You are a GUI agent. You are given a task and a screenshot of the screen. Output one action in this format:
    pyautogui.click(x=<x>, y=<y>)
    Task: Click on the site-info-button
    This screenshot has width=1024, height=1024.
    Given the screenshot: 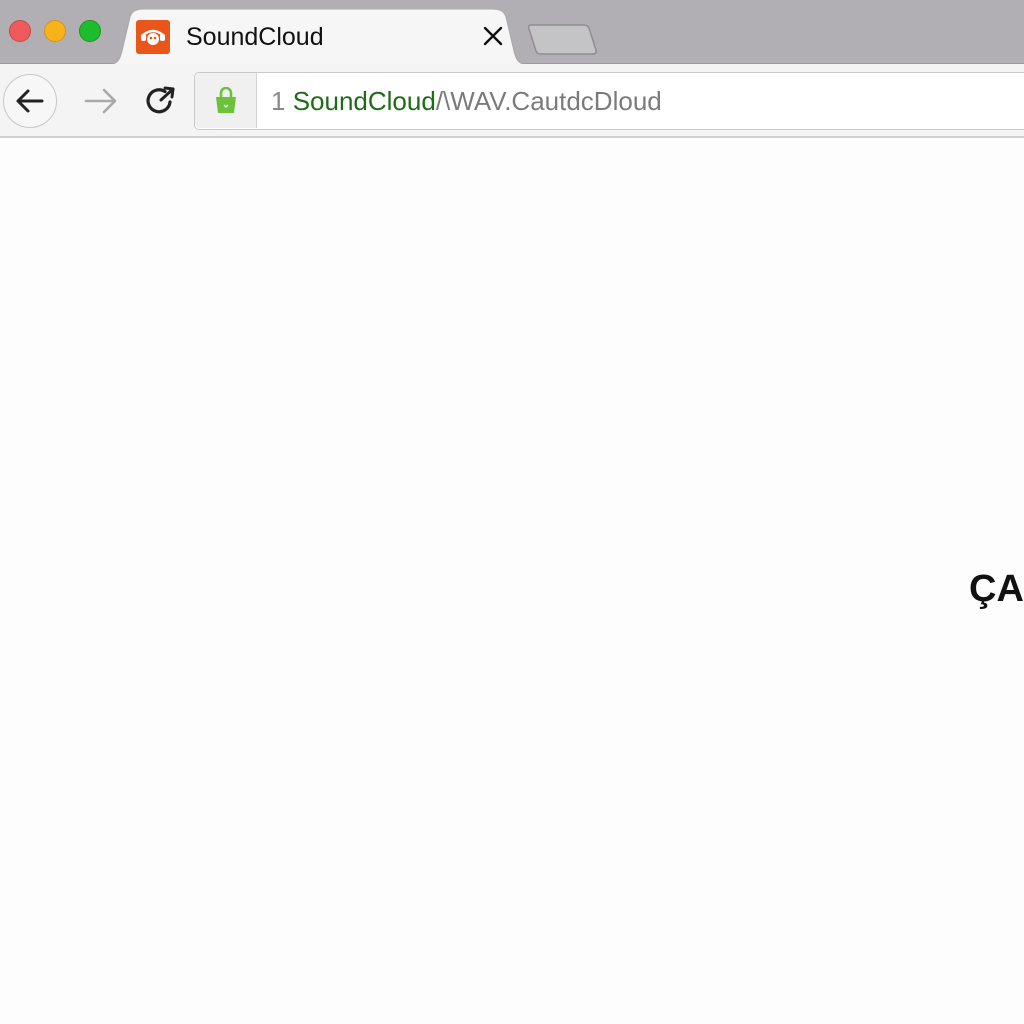 What is the action you would take?
    pyautogui.click(x=226, y=100)
    